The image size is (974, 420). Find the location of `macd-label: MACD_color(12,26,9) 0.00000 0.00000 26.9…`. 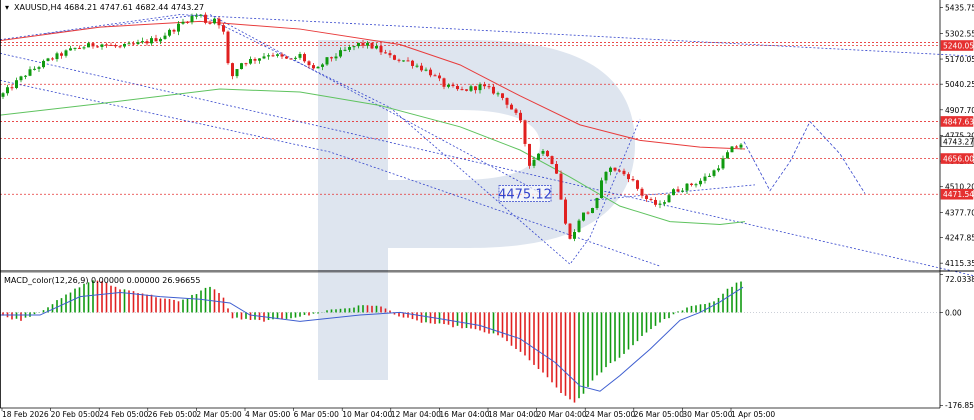

macd-label: MACD_color(12,26,9) 0.00000 0.00000 26.9… is located at coordinates (102, 280).